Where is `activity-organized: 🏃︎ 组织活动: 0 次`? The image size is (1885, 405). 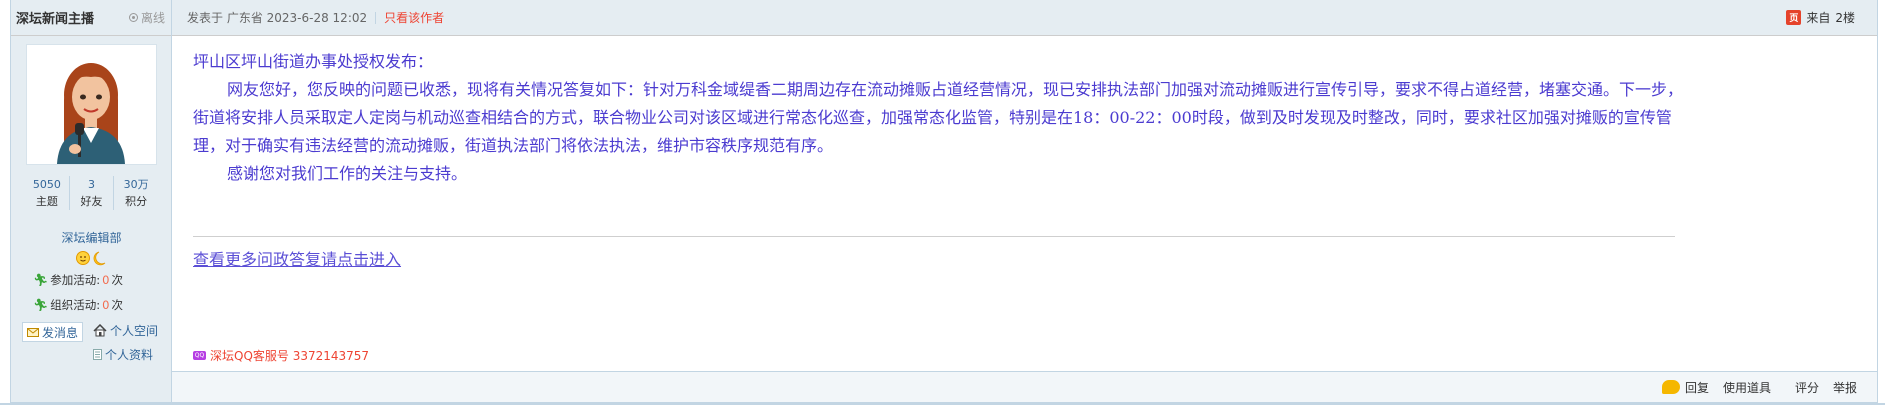 activity-organized: 🏃︎ 组织活动: 0 次 is located at coordinates (78, 305).